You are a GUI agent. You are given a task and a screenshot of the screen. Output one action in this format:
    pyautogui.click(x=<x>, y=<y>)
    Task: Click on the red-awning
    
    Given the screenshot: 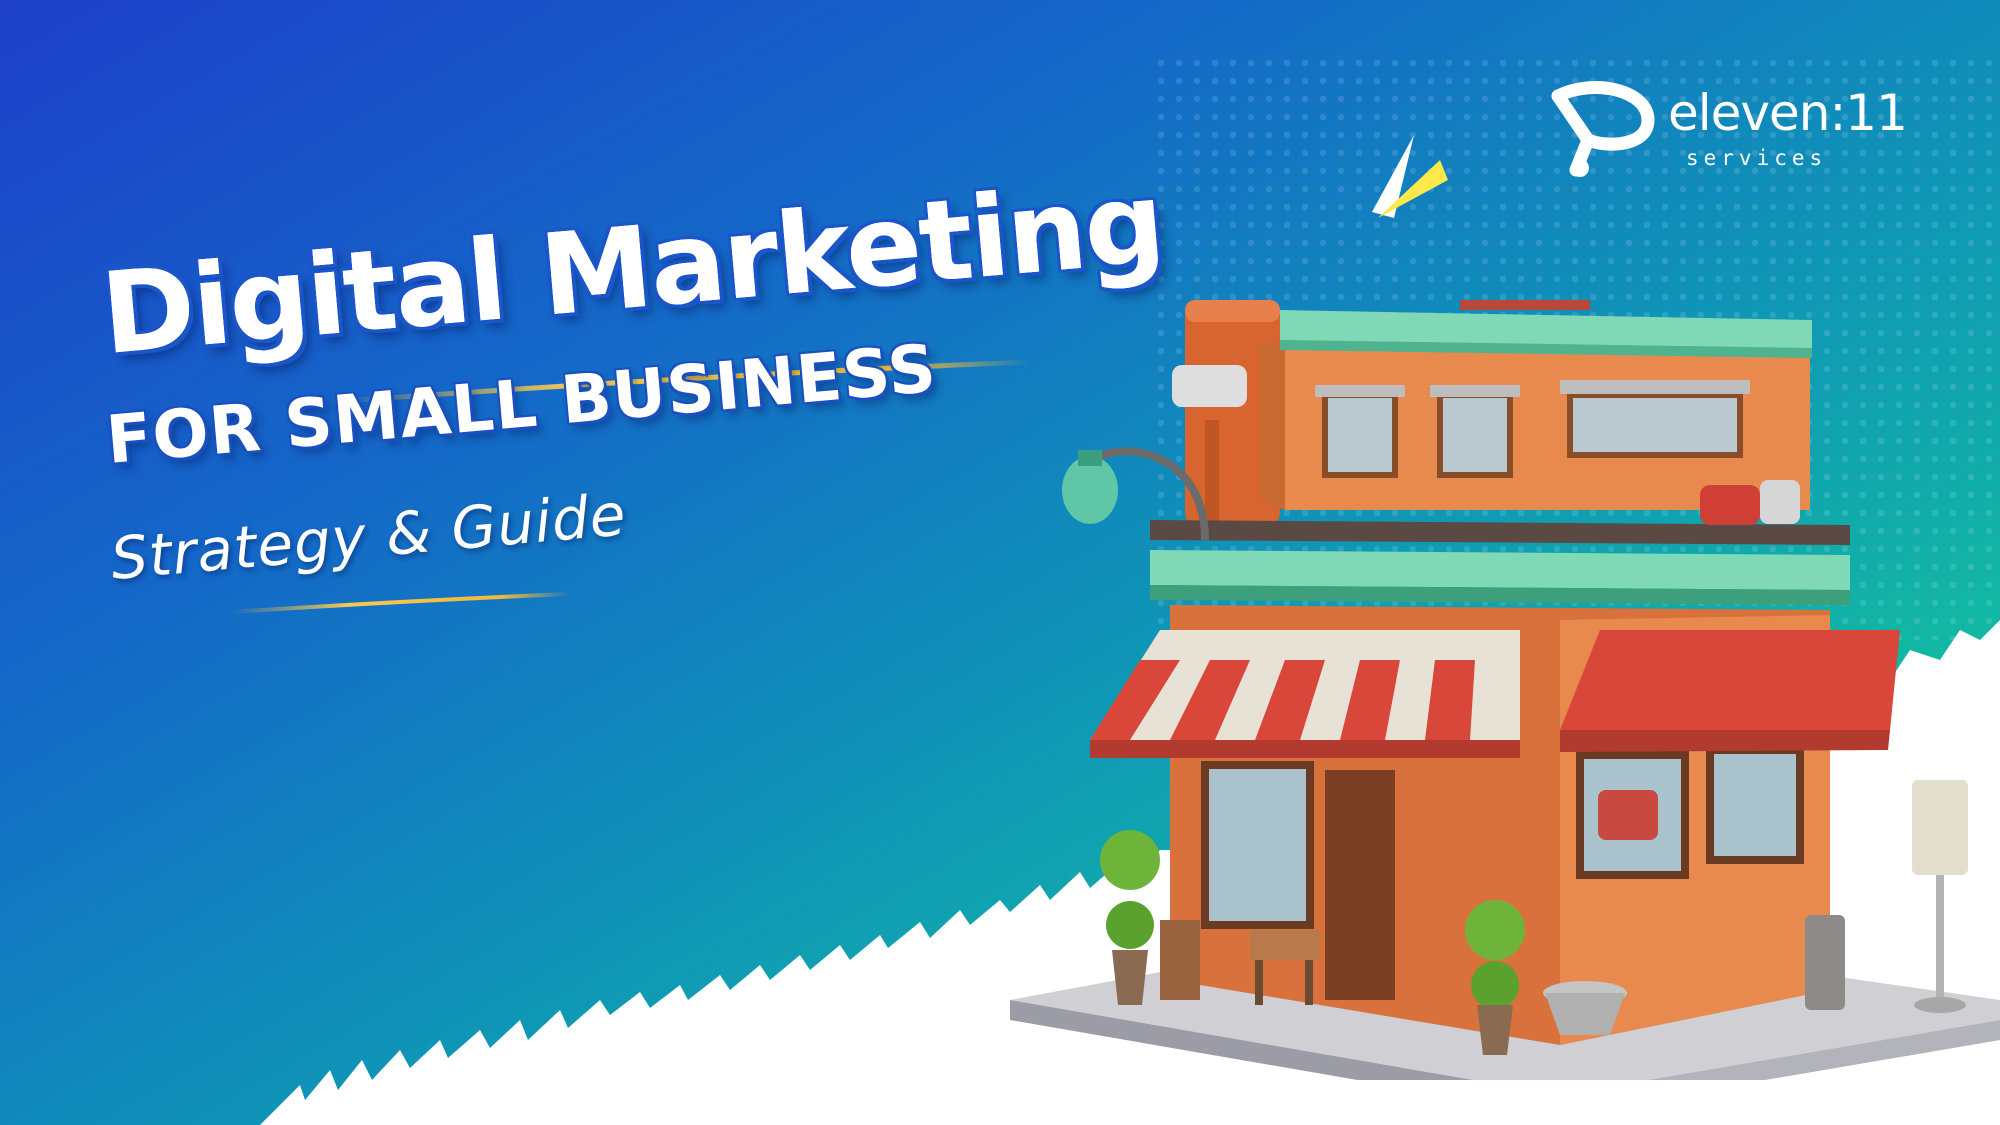 What is the action you would take?
    pyautogui.click(x=1730, y=691)
    